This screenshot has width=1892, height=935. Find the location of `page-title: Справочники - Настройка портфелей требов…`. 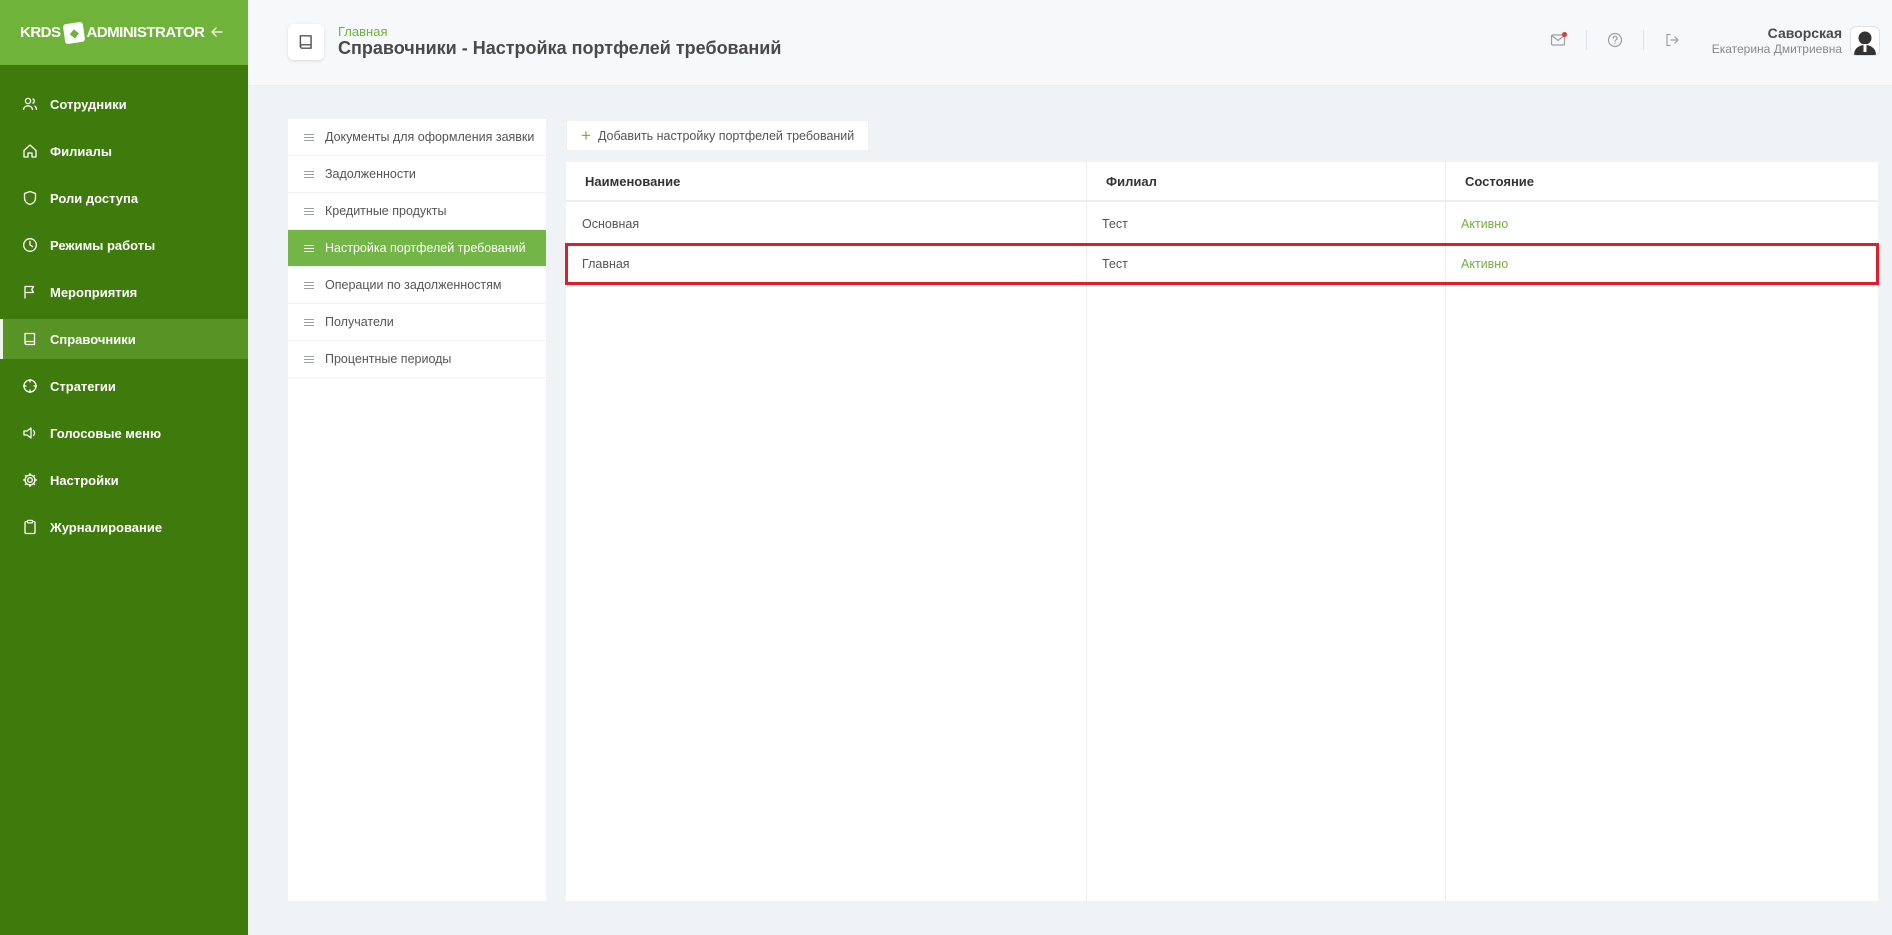

page-title: Справочники - Настройка портфелей требов… is located at coordinates (560, 48).